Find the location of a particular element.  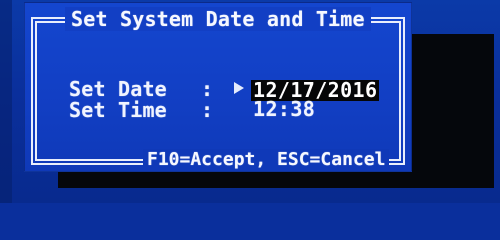

dialog-title: Set System Date and Time is located at coordinates (218, 19).